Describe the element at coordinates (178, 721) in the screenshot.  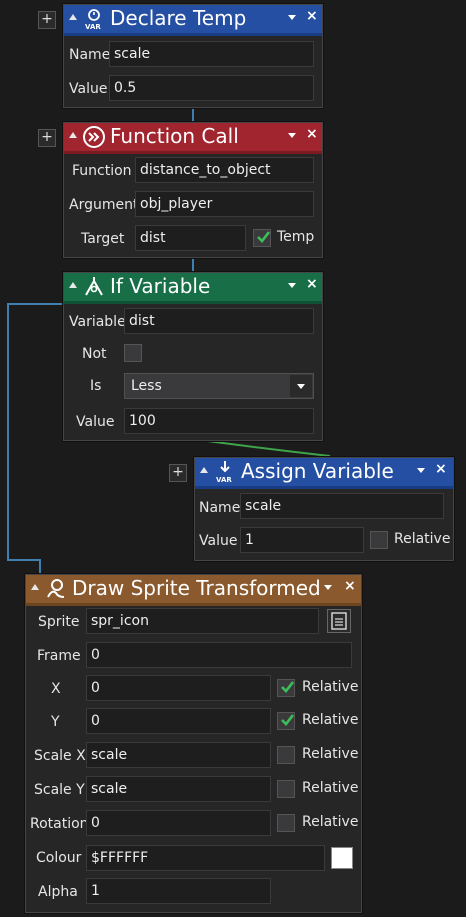
I see `y-field: 0` at that location.